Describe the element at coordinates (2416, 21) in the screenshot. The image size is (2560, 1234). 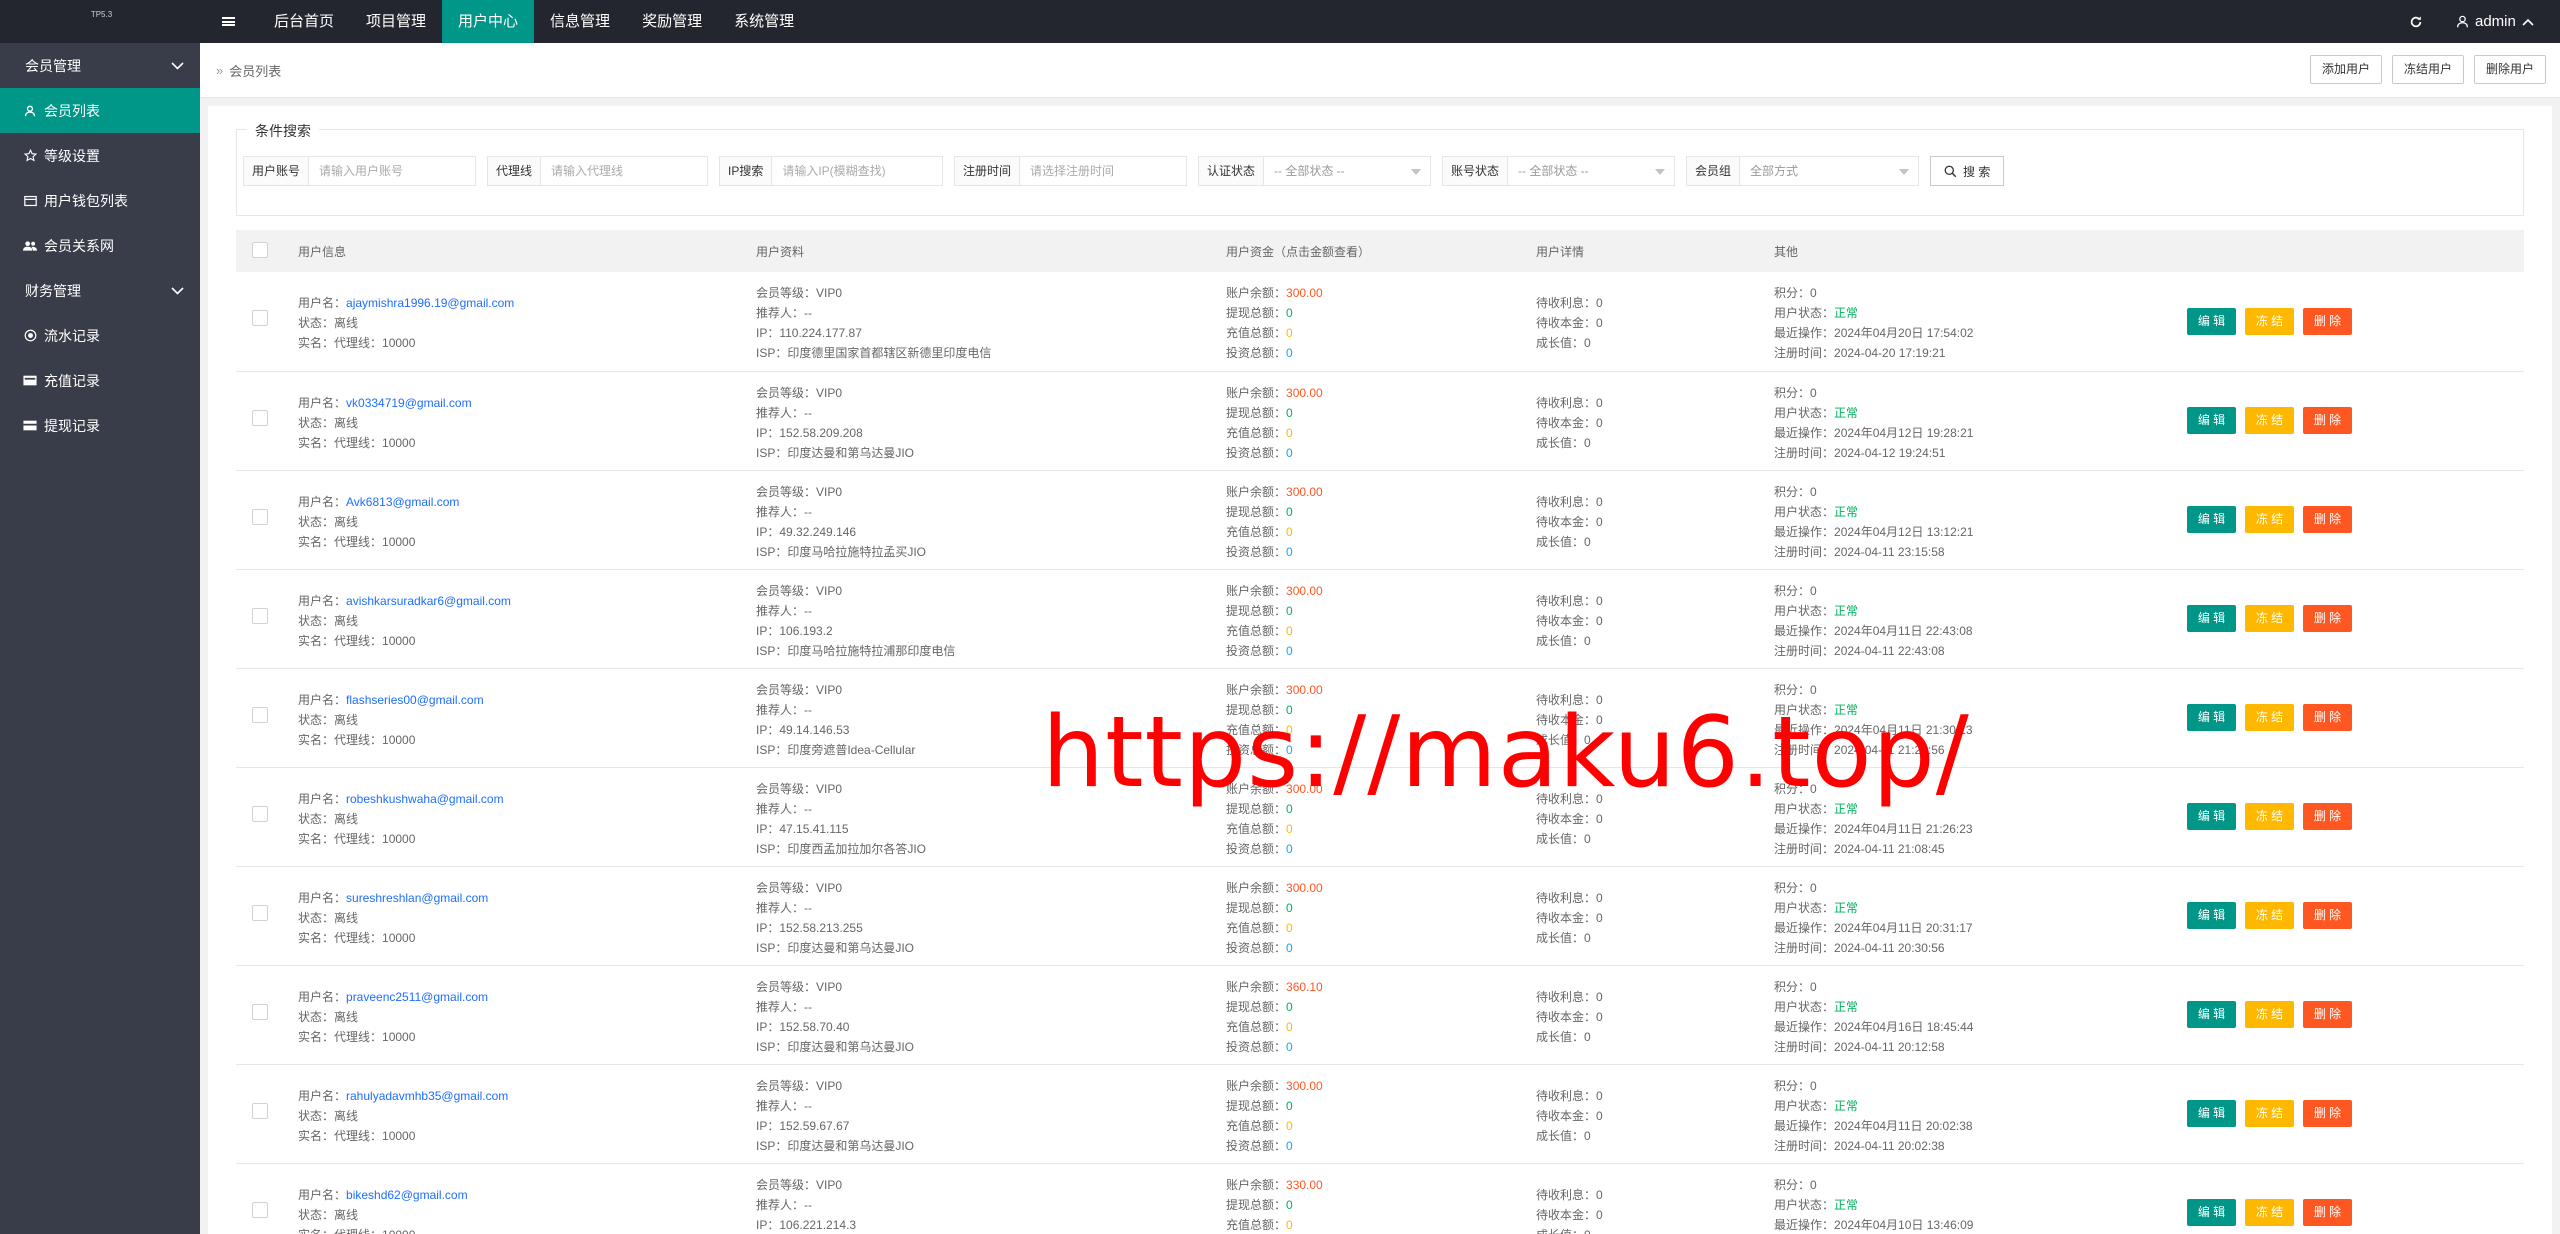
I see `refresh-icon` at that location.